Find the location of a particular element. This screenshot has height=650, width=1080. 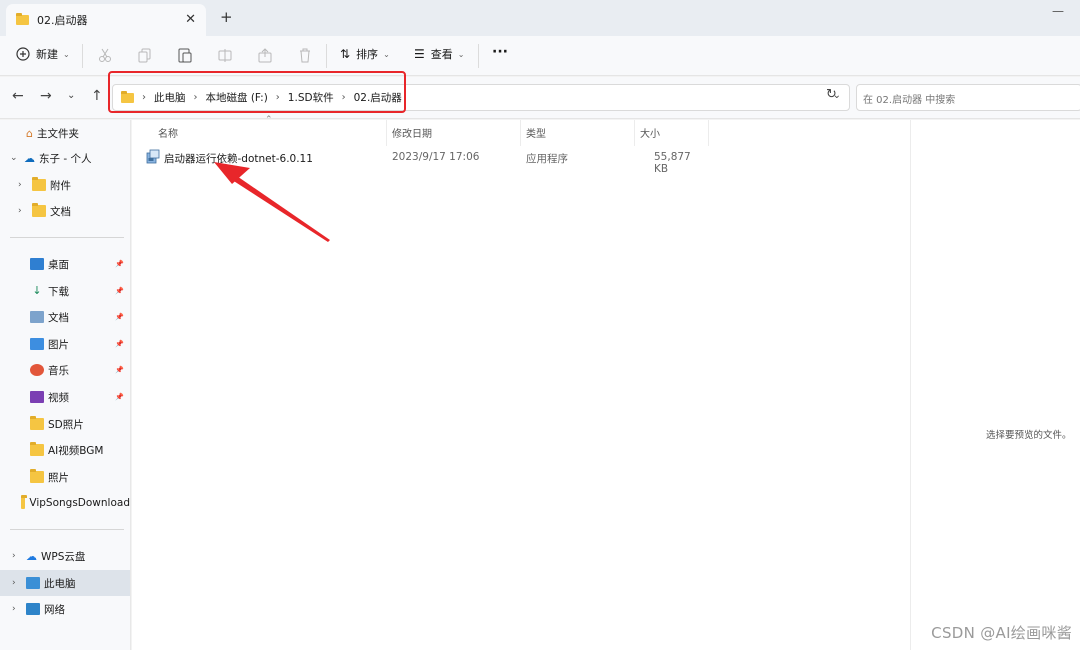

sidebar-item-quick: 文档 📌 is located at coordinates (65, 317).